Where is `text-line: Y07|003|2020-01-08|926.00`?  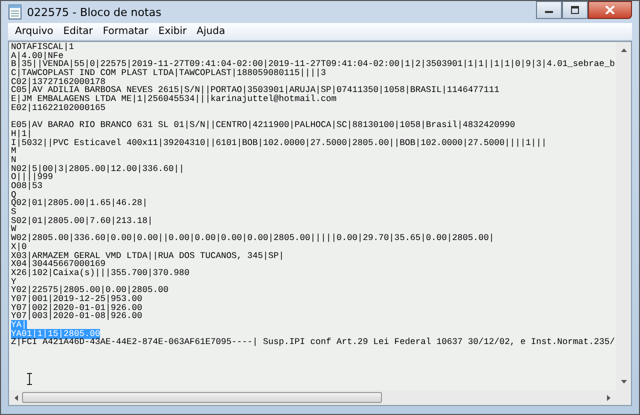 text-line: Y07|003|2020-01-08|926.00 is located at coordinates (76, 316).